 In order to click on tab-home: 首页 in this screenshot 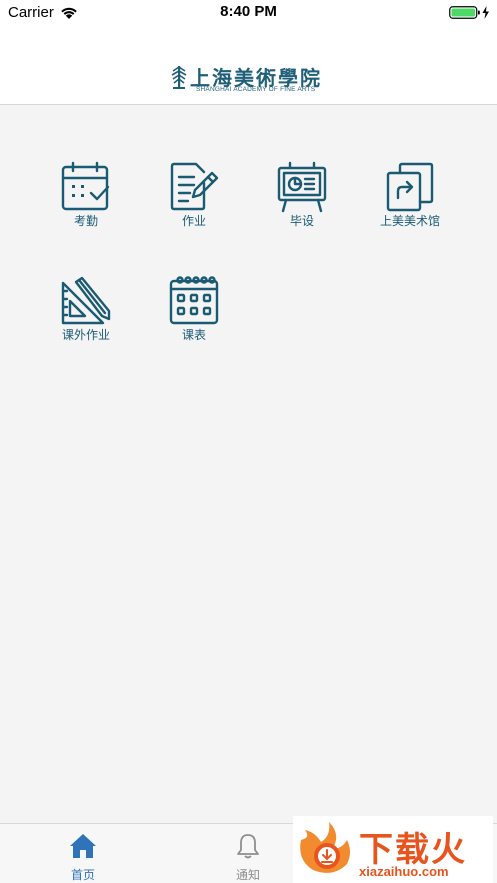, I will do `click(83, 853)`.